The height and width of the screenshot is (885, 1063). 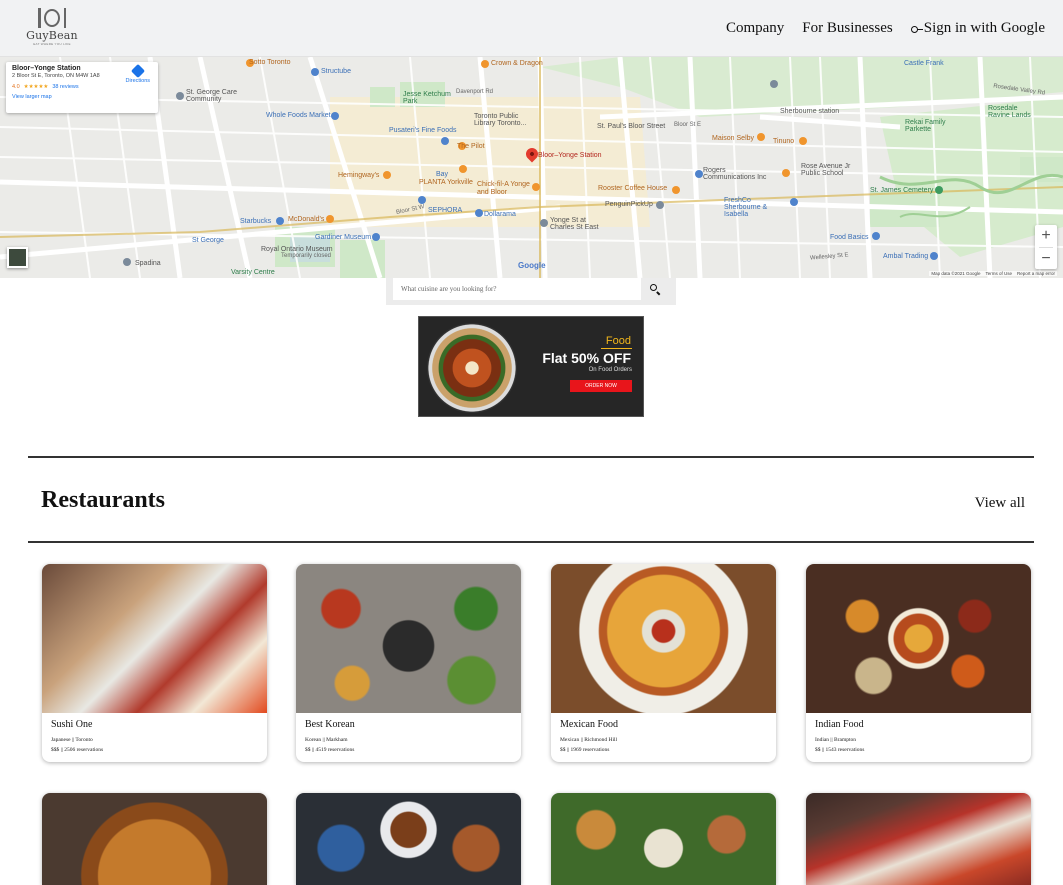 I want to click on map-label-sherbourne: Sherbourne station, so click(x=809, y=111).